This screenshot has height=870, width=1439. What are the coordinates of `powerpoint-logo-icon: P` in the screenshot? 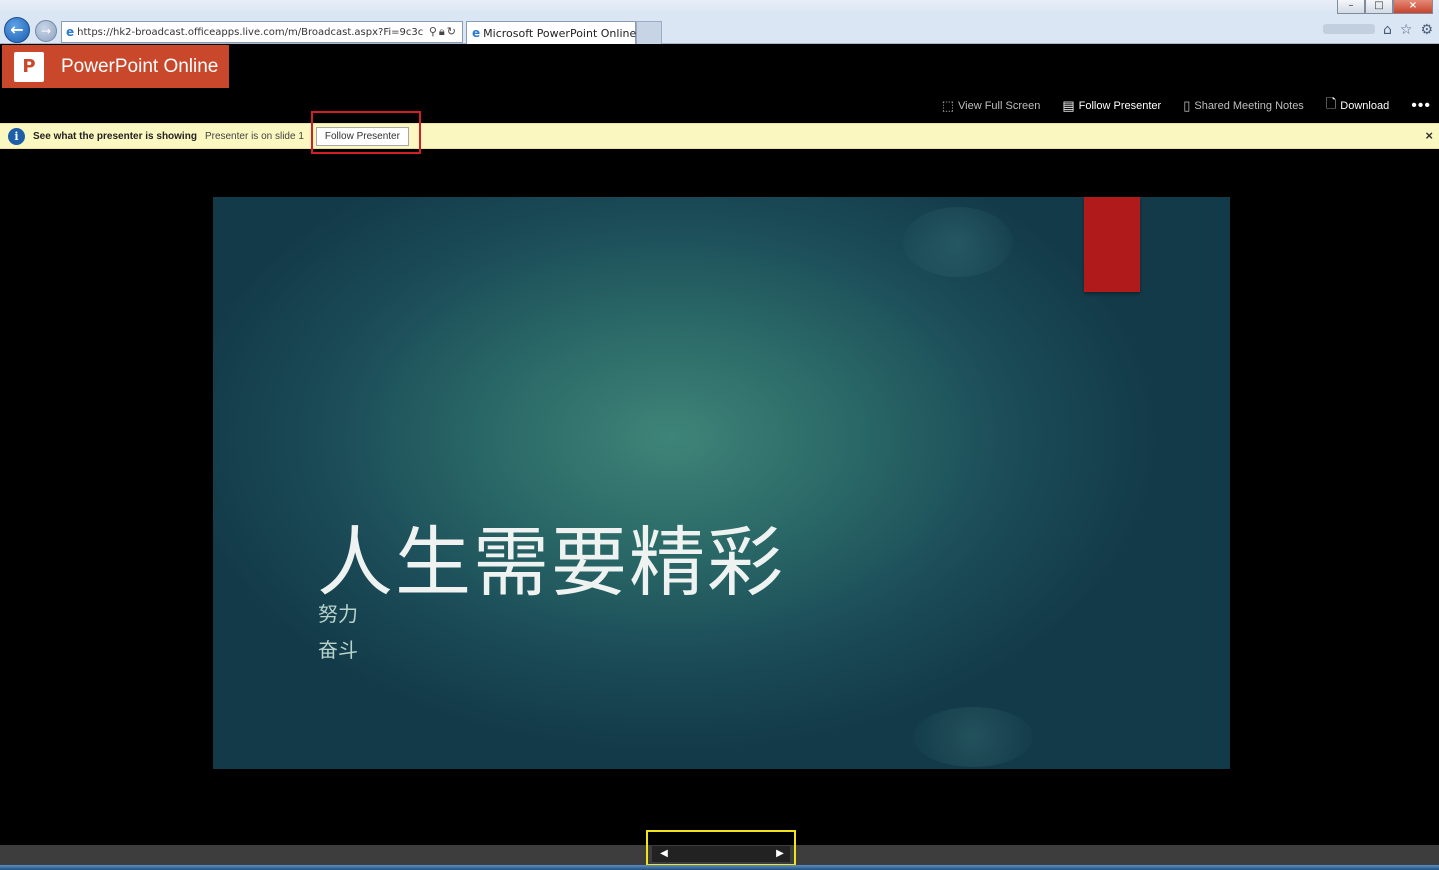 It's located at (29, 66).